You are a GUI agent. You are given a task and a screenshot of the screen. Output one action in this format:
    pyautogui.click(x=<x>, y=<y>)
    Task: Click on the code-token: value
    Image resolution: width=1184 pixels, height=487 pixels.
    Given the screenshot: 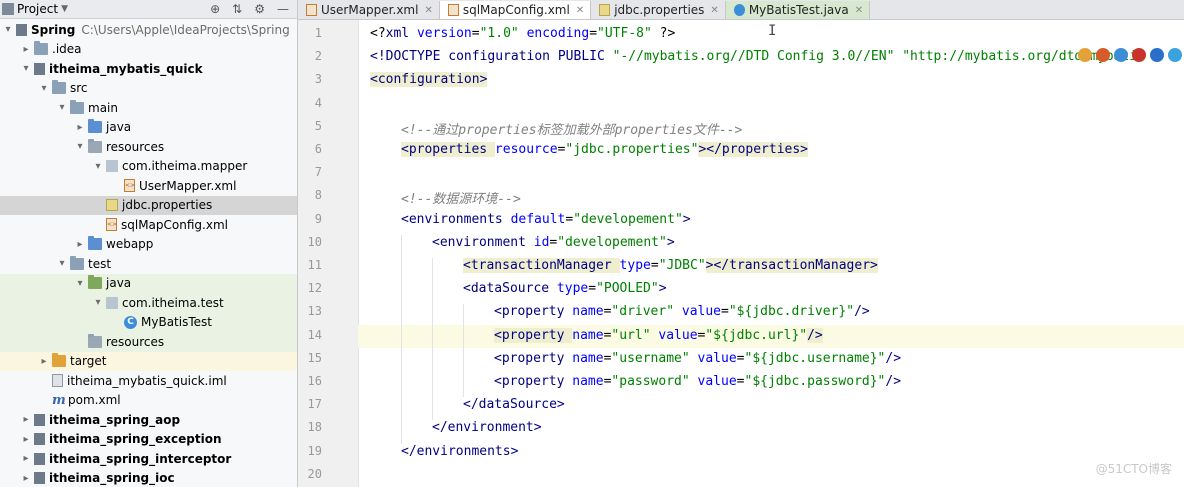 What is the action you would take?
    pyautogui.click(x=717, y=381)
    